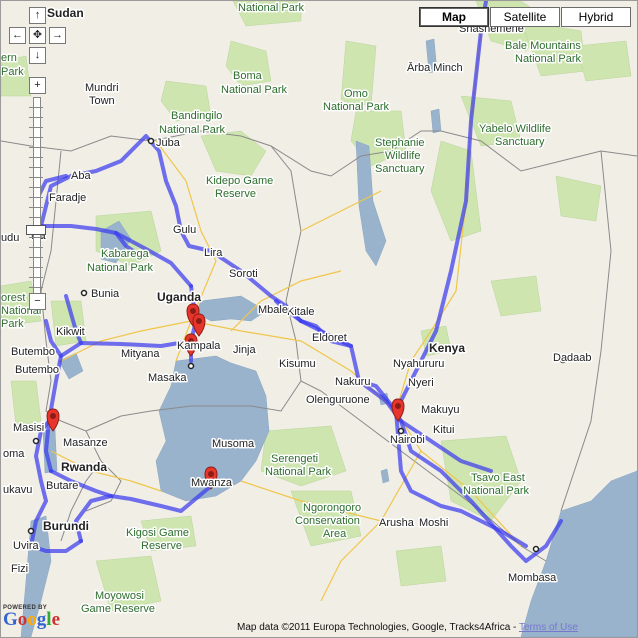  I want to click on google-logo: POWERED BY Google, so click(31, 617).